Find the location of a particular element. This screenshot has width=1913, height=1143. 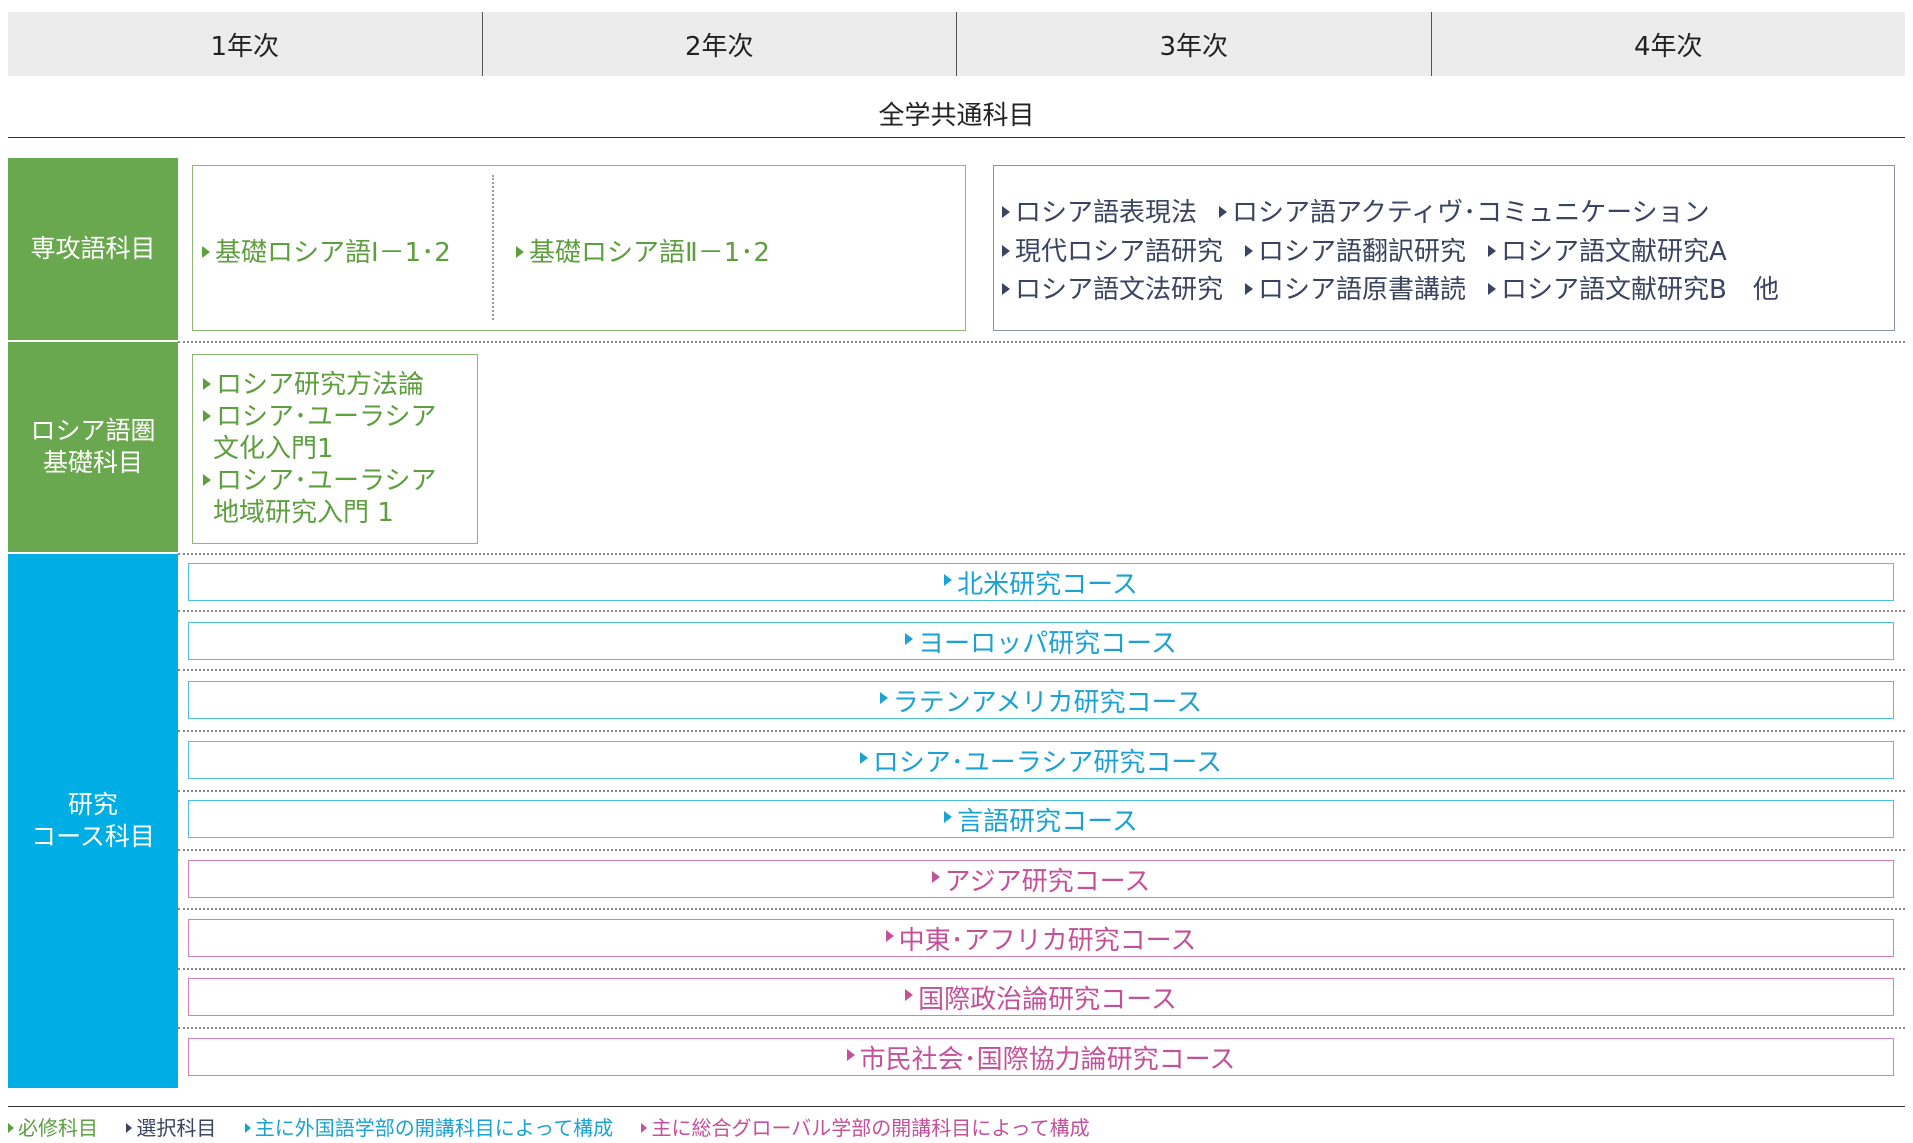

course-civil-society: 市民社会･国際協力論研究コース is located at coordinates (1041, 1057).